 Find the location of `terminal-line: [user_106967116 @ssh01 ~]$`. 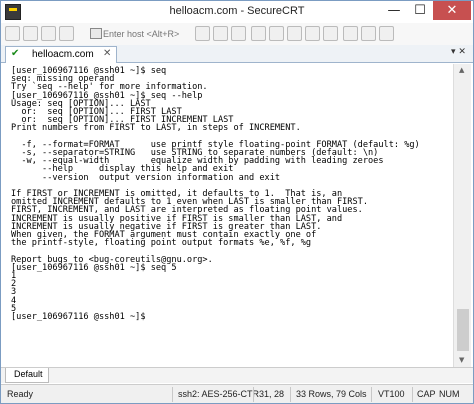

terminal-line: [user_106967116 @ssh01 ~]$ is located at coordinates (81, 317).